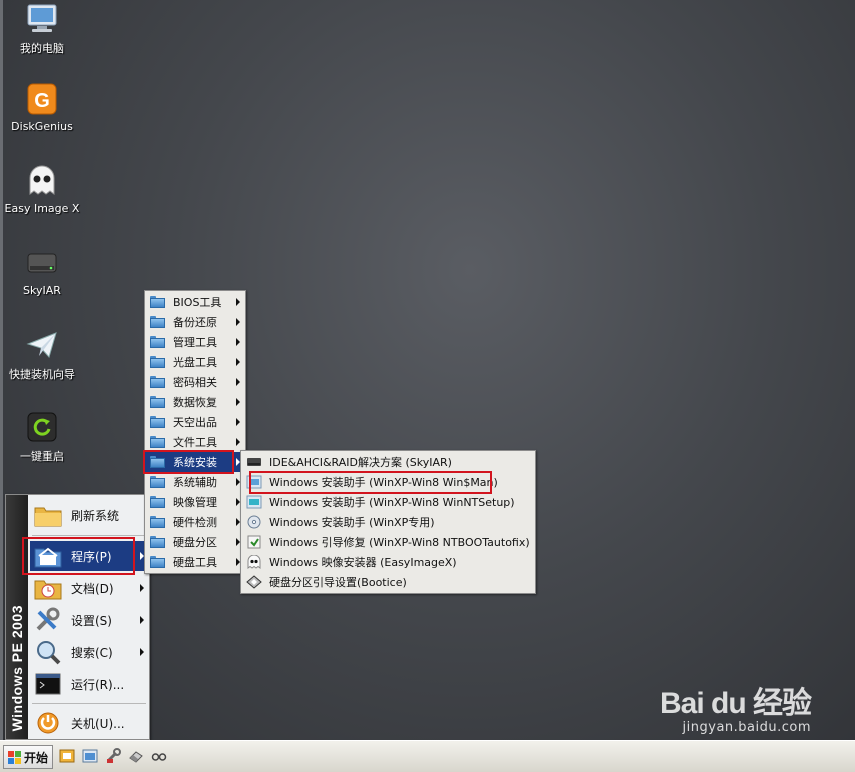 Image resolution: width=855 pixels, height=772 pixels. Describe the element at coordinates (42, 126) in the screenshot. I see `desktop-icon-label: DiskGenius` at that location.